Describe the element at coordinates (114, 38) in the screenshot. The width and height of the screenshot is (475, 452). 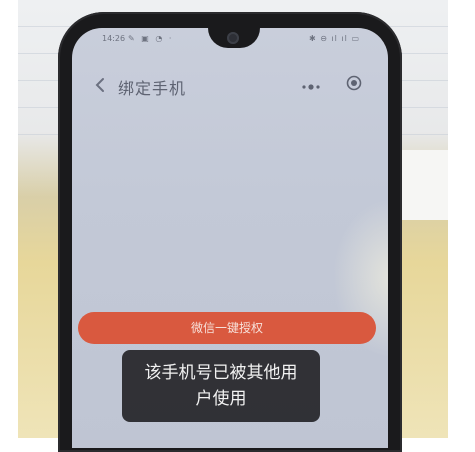
I see `status-time: 14:26` at that location.